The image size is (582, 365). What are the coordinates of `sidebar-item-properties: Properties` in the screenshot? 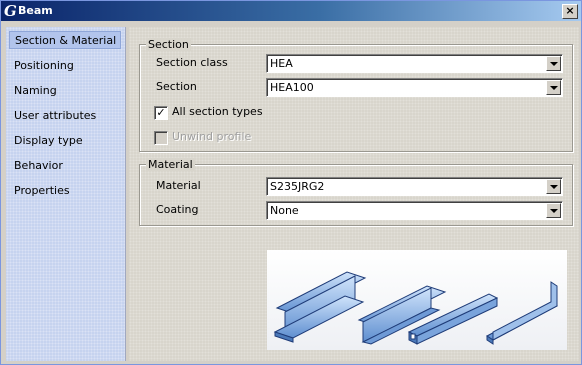 It's located at (42, 191).